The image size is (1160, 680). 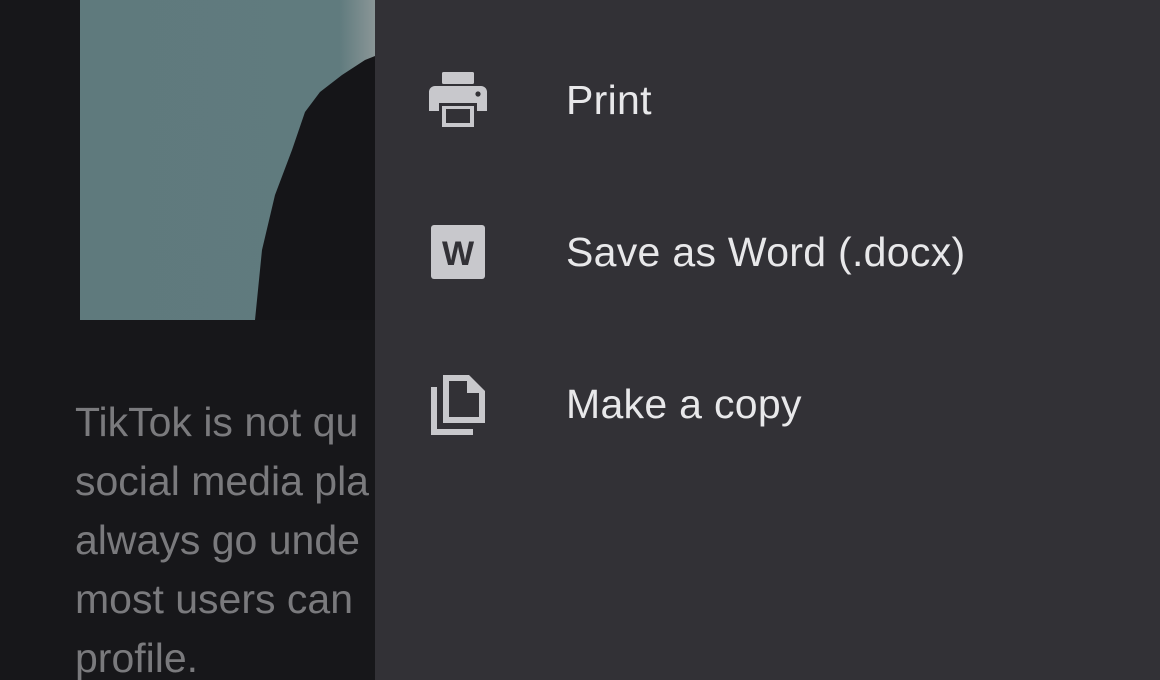 I want to click on word-doc-icon: W, so click(x=458, y=252).